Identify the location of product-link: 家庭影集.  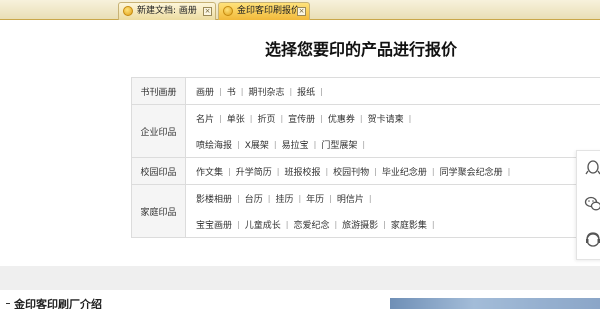
(409, 224).